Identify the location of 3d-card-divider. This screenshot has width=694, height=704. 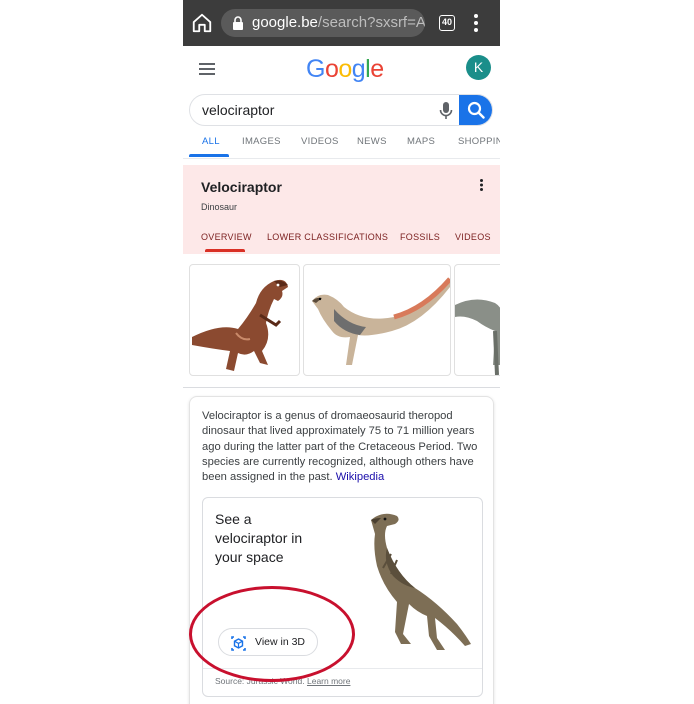
(342, 668).